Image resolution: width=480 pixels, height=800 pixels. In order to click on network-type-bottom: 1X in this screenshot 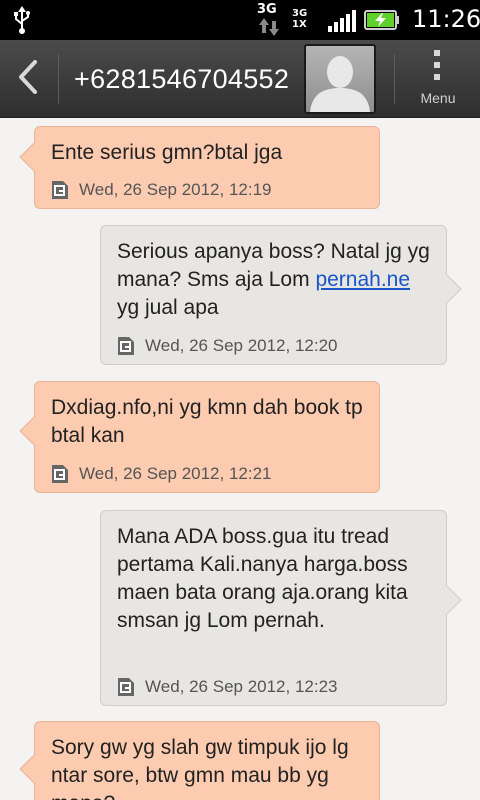, I will do `click(299, 24)`.